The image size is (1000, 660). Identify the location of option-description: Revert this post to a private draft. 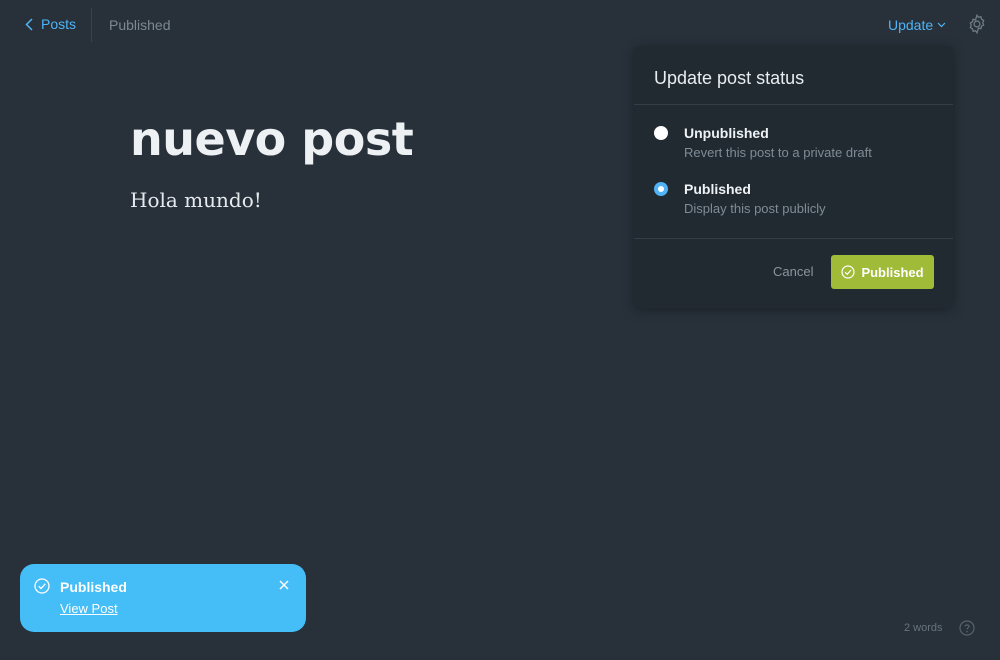
(778, 152).